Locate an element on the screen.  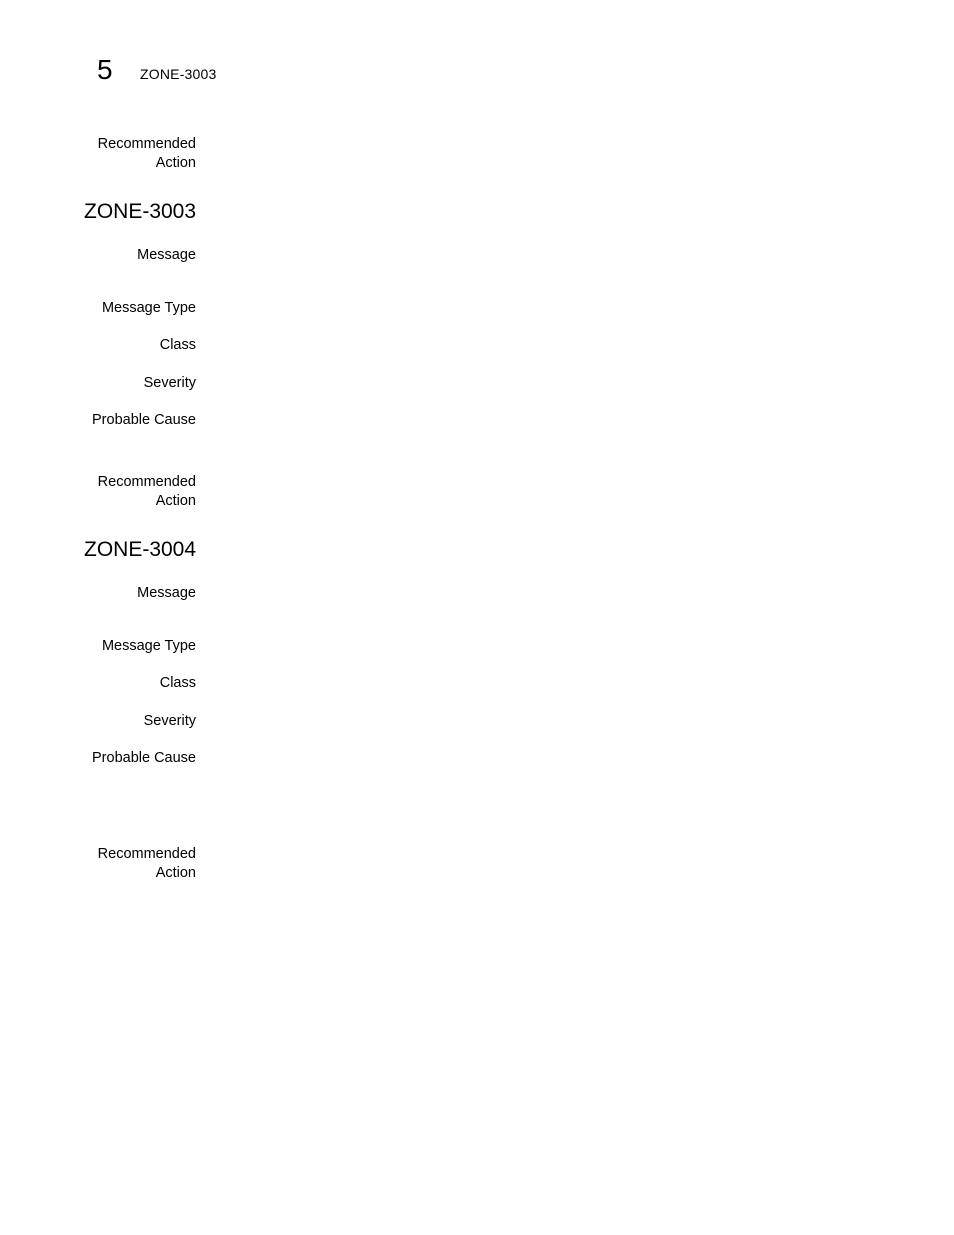
chapter-number: 5 is located at coordinates (105, 69).